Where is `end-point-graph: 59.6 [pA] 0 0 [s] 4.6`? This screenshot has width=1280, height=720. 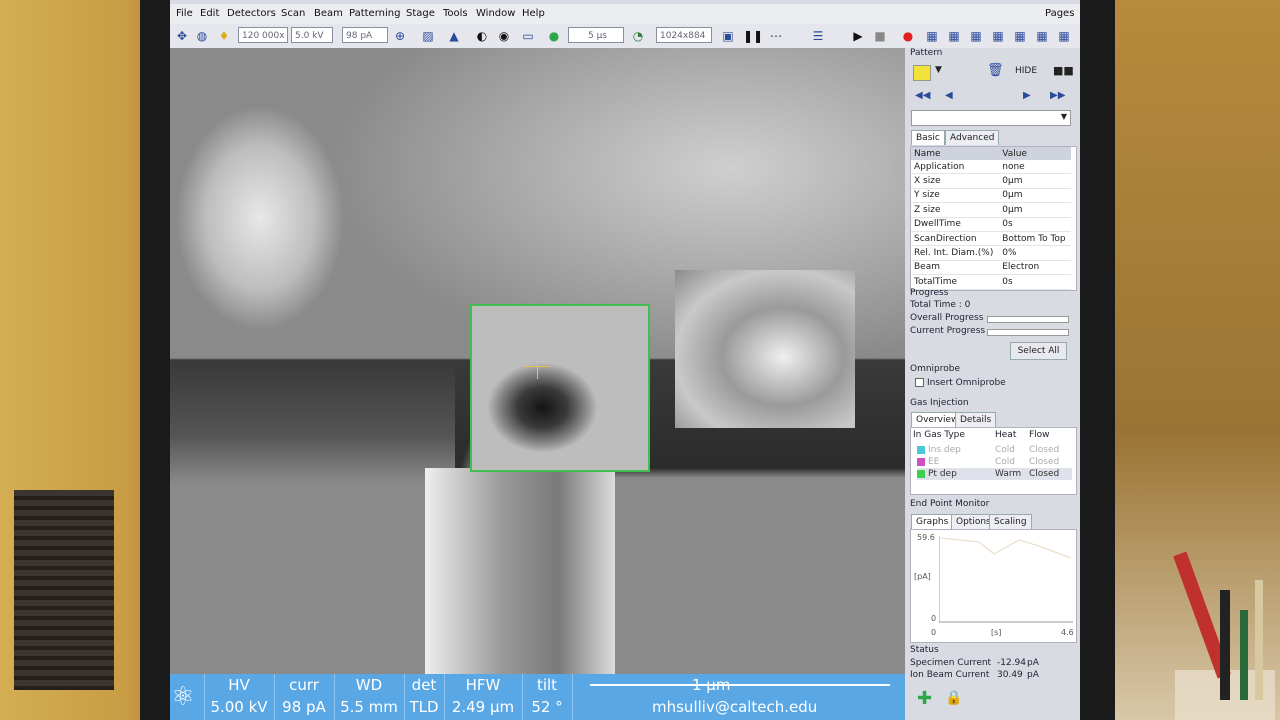
end-point-graph: 59.6 [pA] 0 0 [s] 4.6 is located at coordinates (993, 586).